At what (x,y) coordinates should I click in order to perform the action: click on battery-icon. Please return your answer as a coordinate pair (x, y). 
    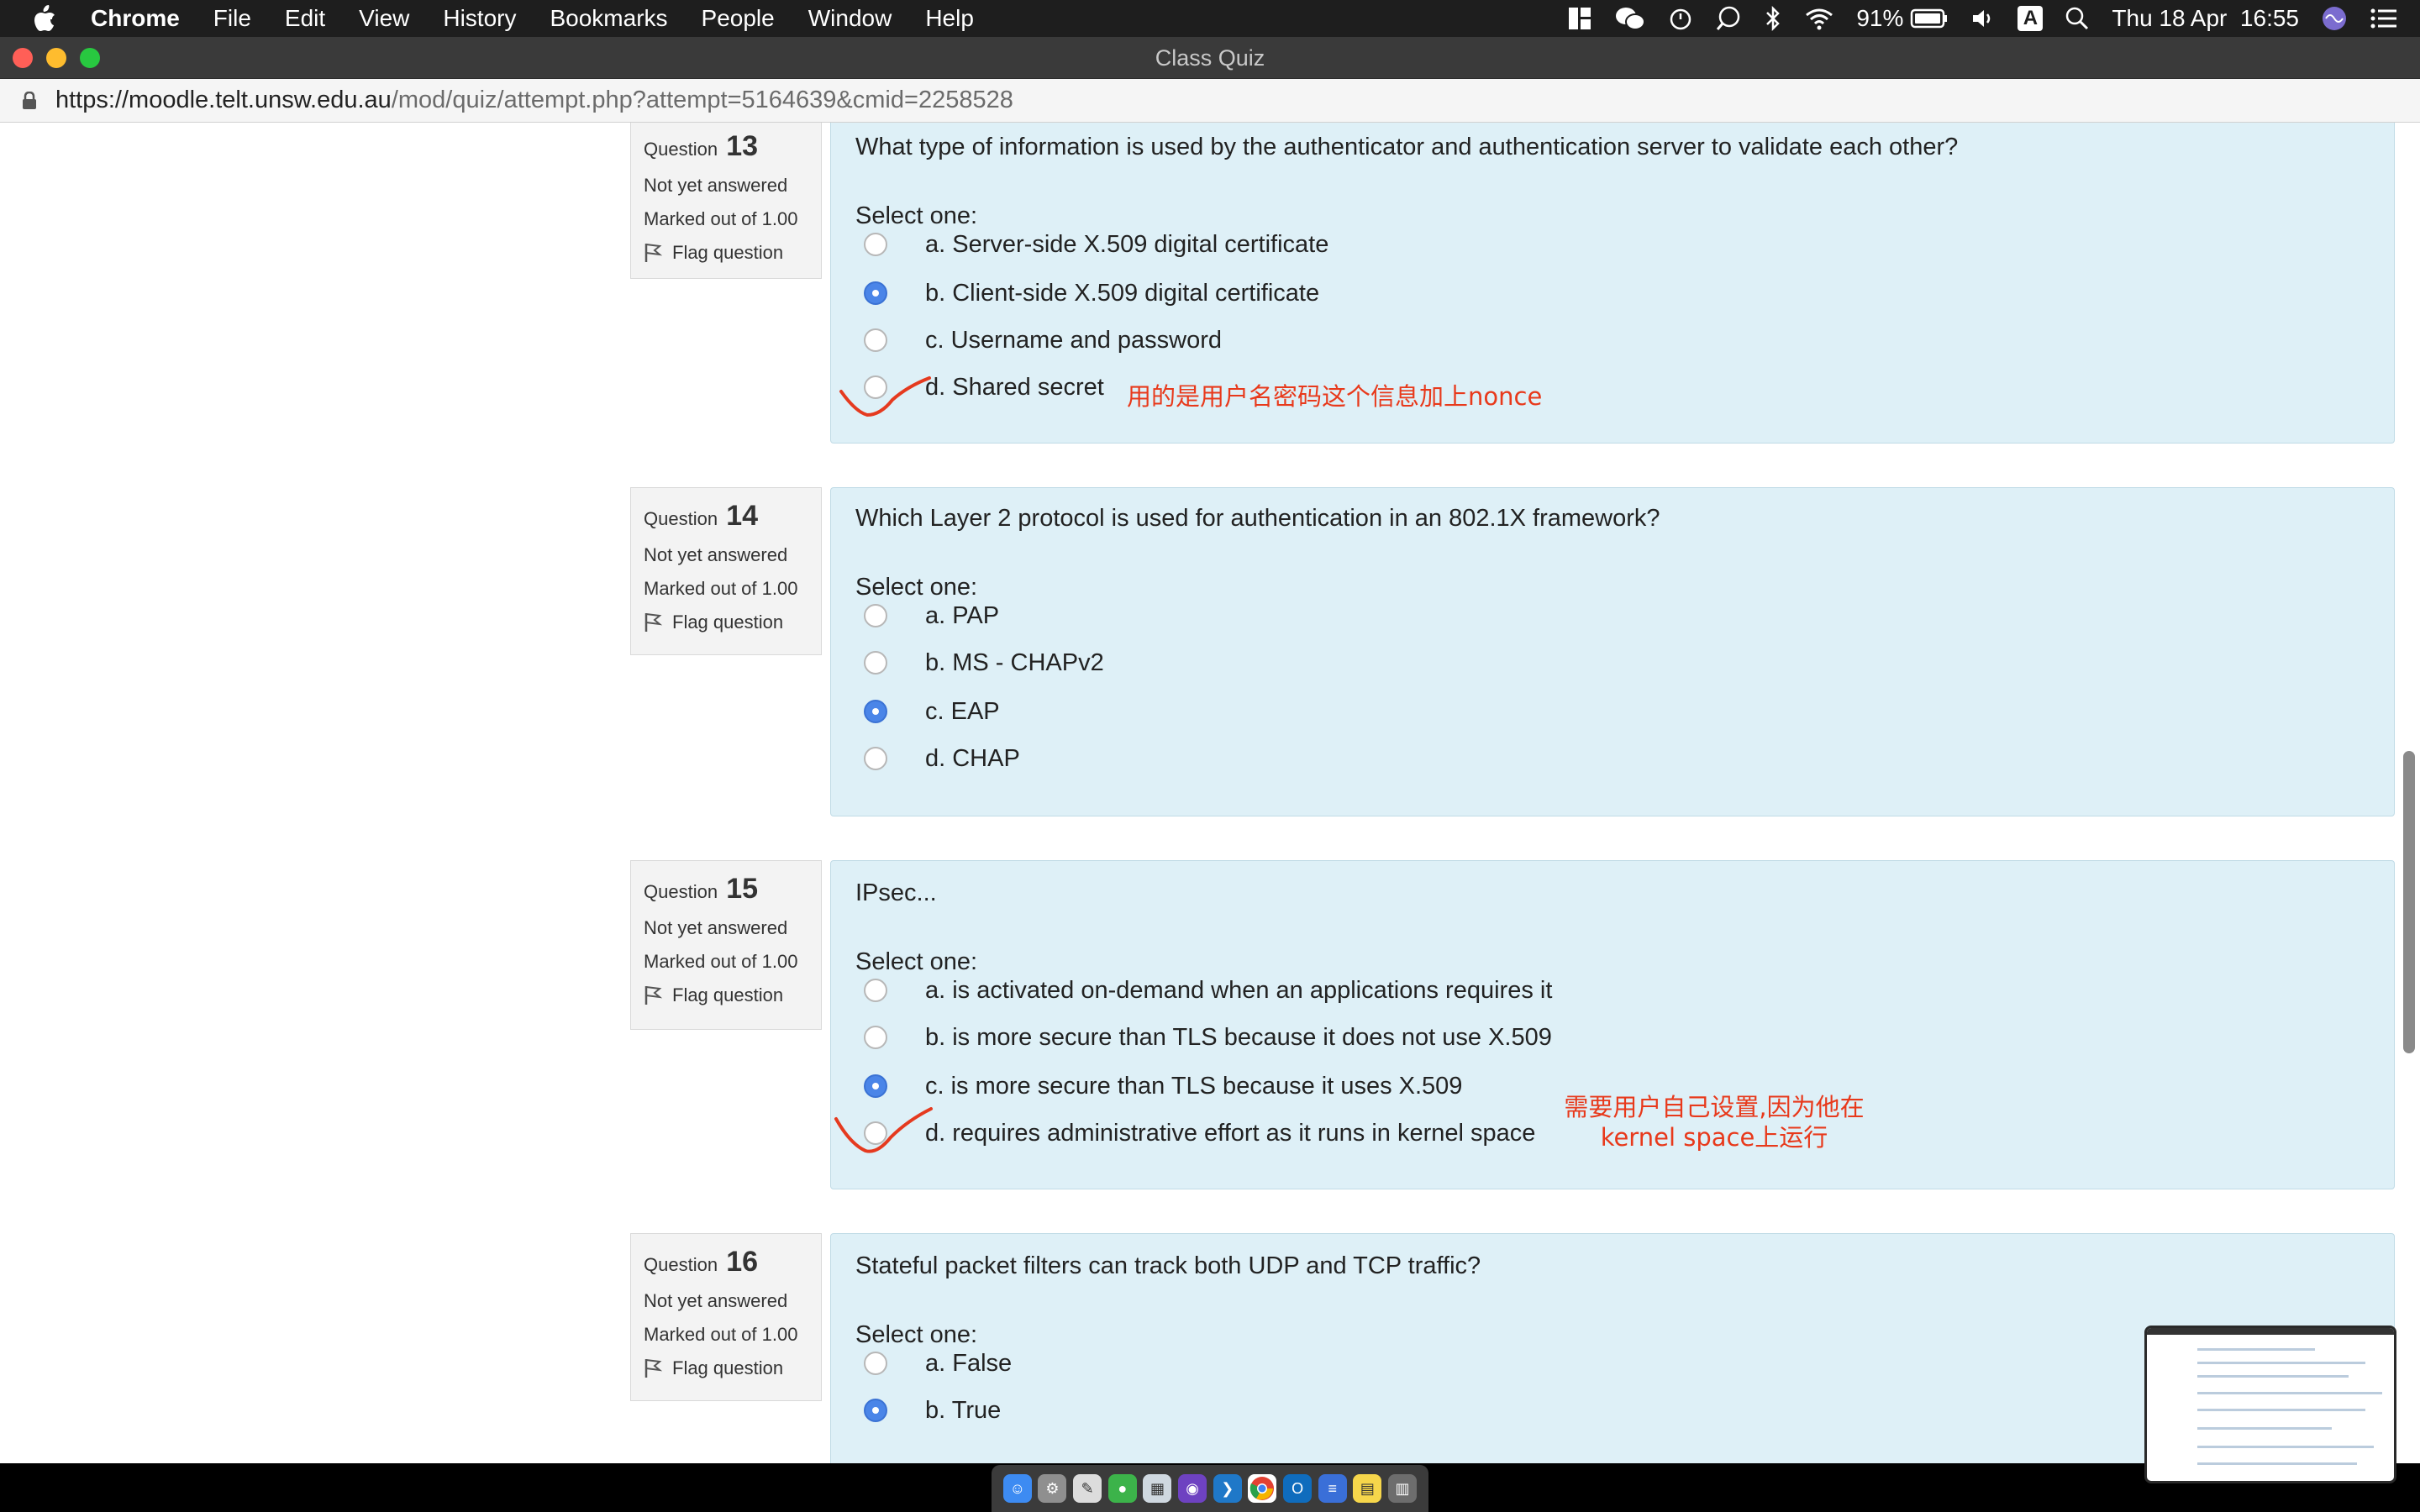
    Looking at the image, I should click on (1929, 18).